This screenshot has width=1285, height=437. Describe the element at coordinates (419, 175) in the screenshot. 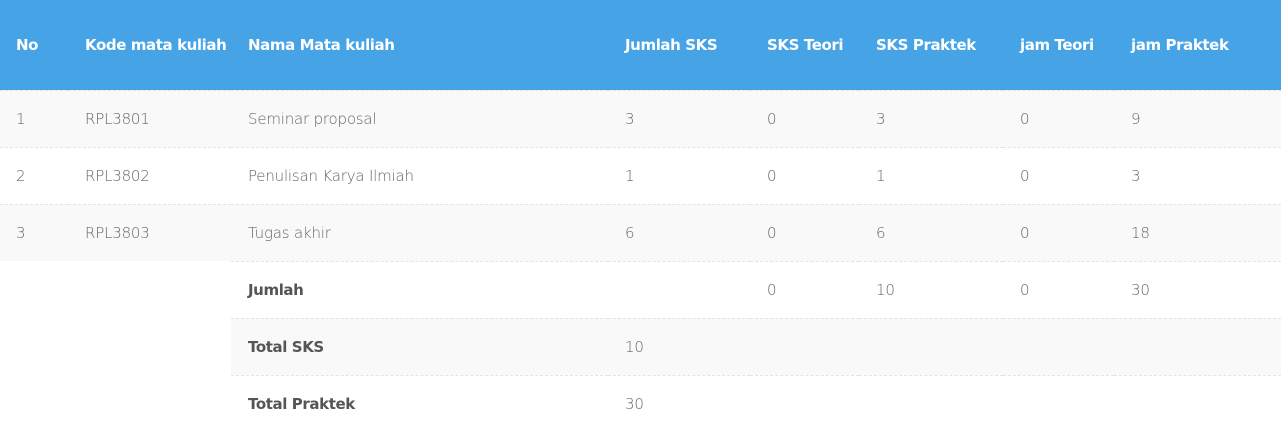

I see `cell-nama: Penulisan Karya Ilmiah` at that location.